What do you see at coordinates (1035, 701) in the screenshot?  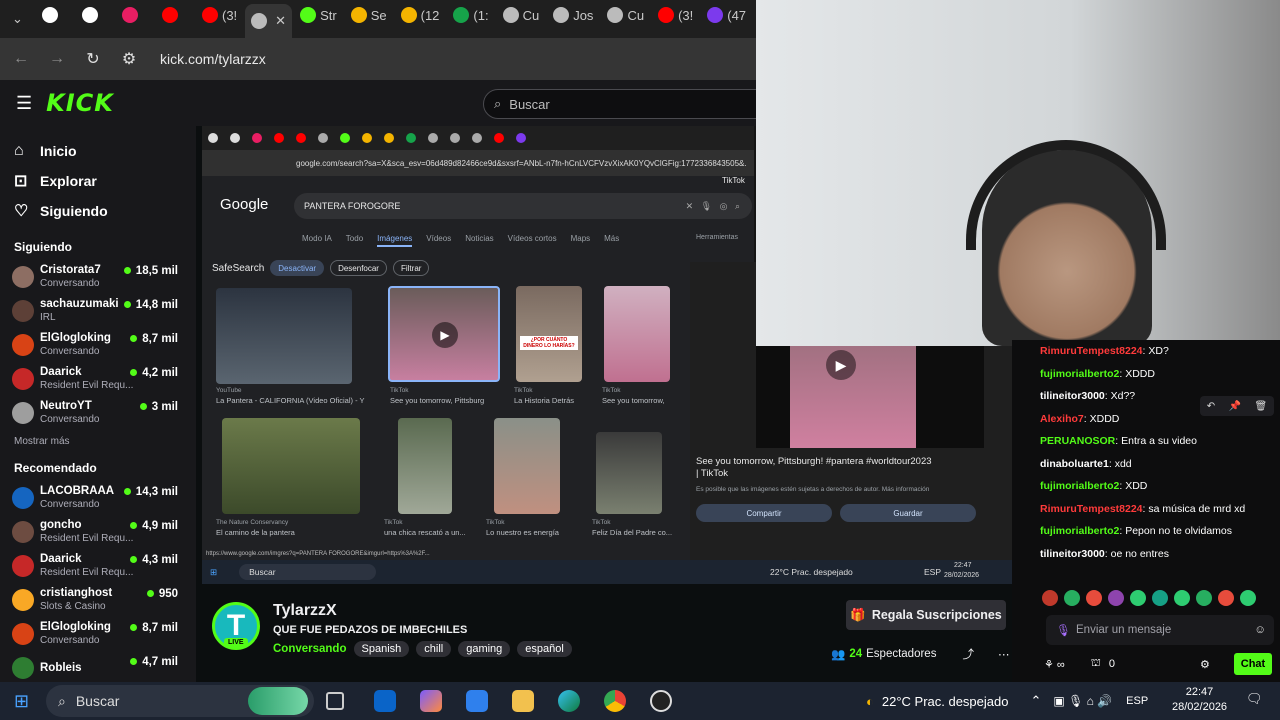 I see `tray-chevron-icon: ⌃` at bounding box center [1035, 701].